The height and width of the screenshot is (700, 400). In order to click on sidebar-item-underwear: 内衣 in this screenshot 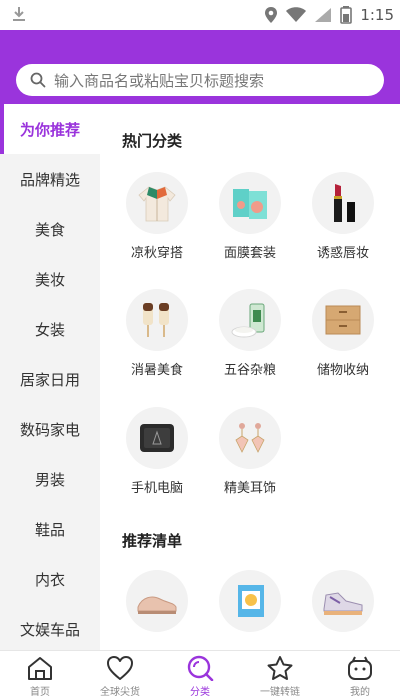, I will do `click(50, 579)`.